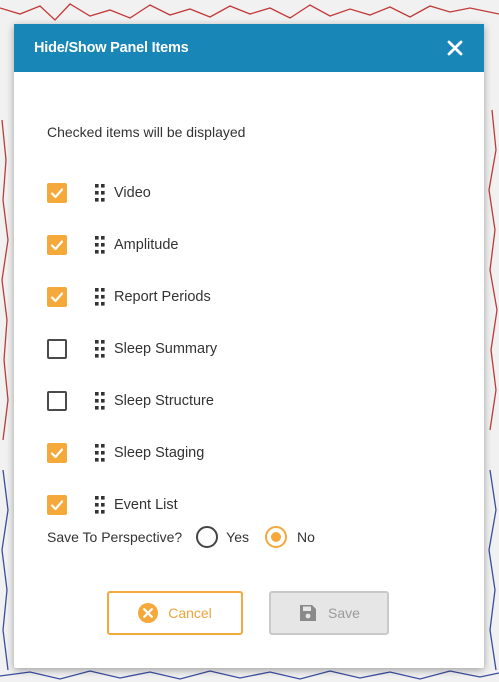 This screenshot has width=499, height=682. I want to click on item-label: Video, so click(132, 193).